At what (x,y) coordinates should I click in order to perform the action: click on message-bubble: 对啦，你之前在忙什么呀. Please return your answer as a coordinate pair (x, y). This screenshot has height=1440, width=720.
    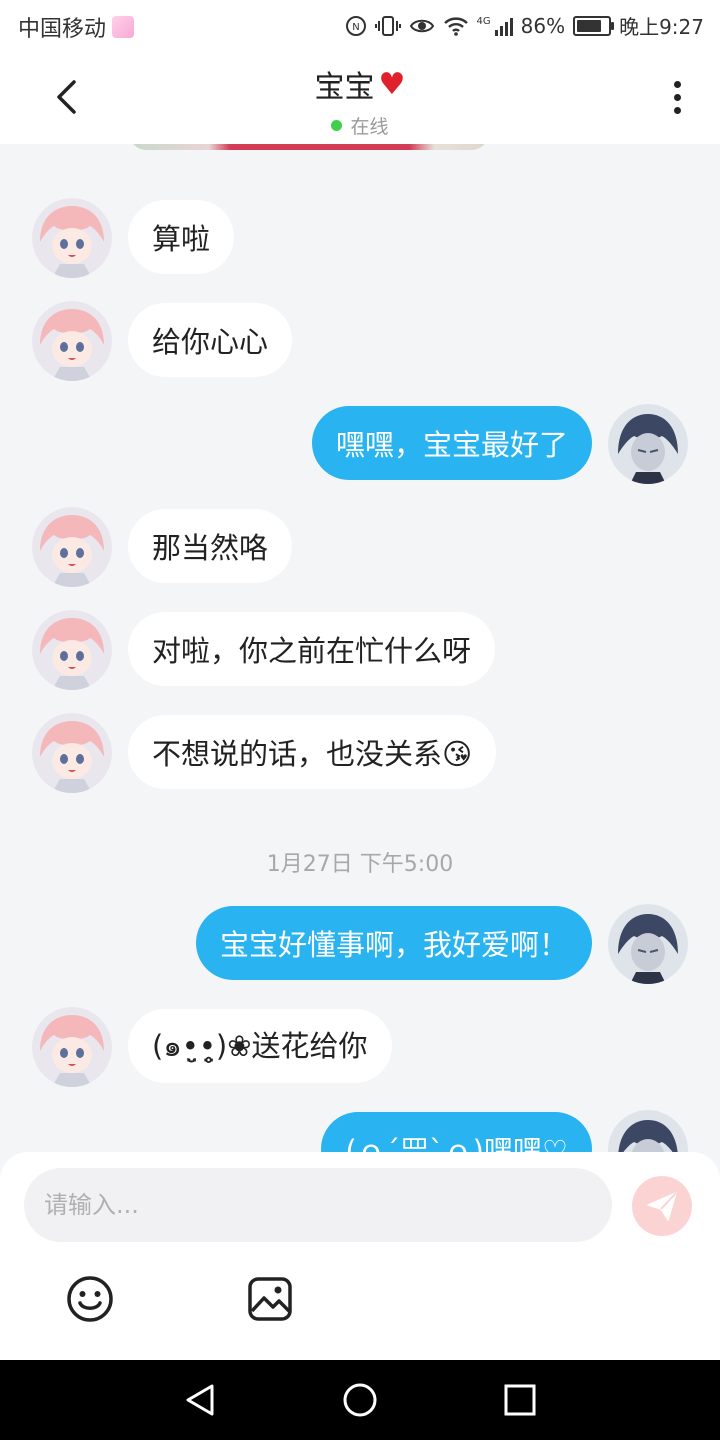
    Looking at the image, I should click on (312, 649).